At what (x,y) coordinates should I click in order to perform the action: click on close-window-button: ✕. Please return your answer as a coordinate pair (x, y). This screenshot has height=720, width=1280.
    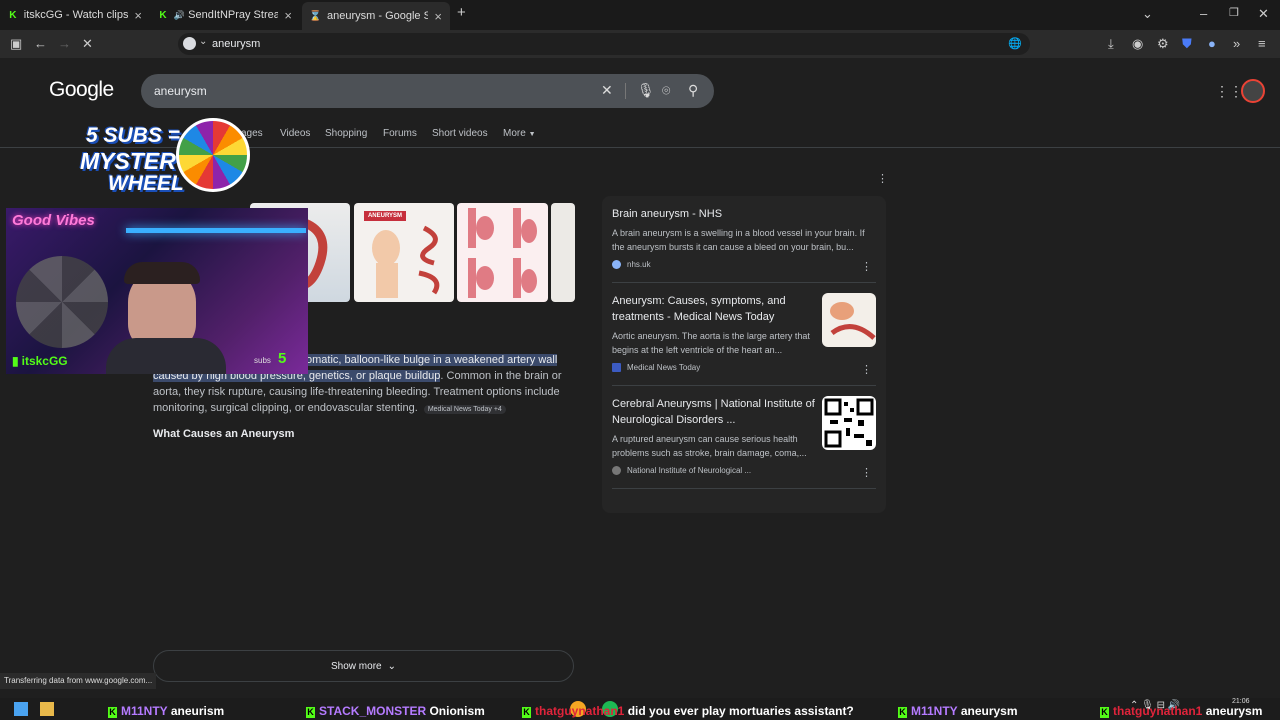
    Looking at the image, I should click on (1263, 14).